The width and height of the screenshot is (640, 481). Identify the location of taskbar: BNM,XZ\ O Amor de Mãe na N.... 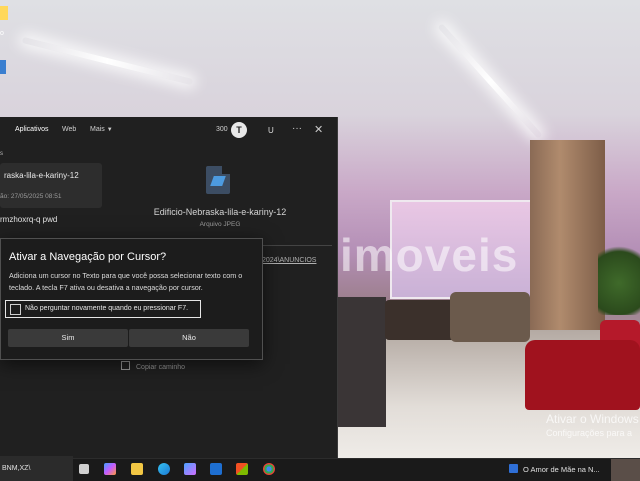
(320, 468).